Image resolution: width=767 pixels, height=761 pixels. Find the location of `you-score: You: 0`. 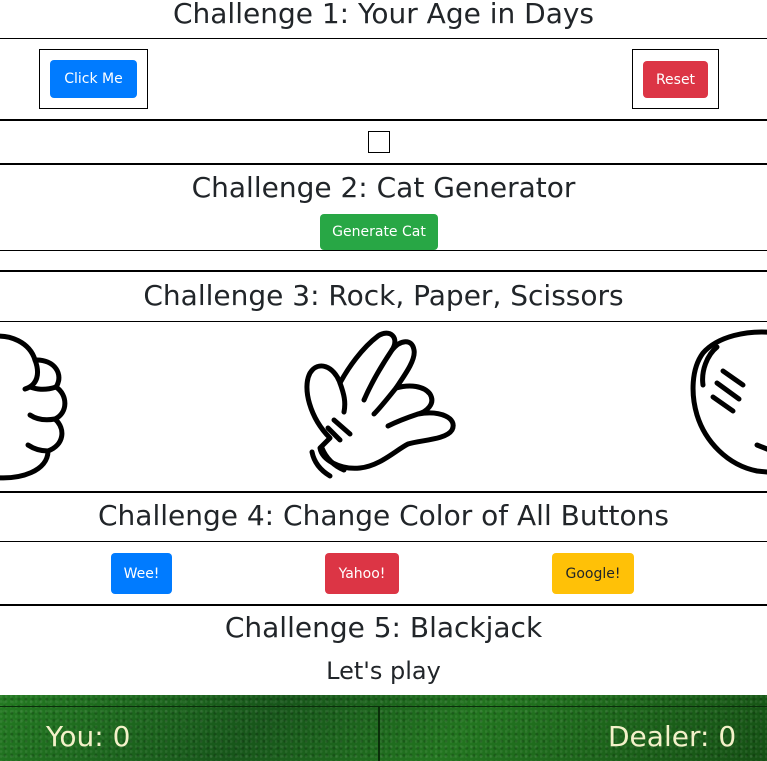

you-score: You: 0 is located at coordinates (88, 736).